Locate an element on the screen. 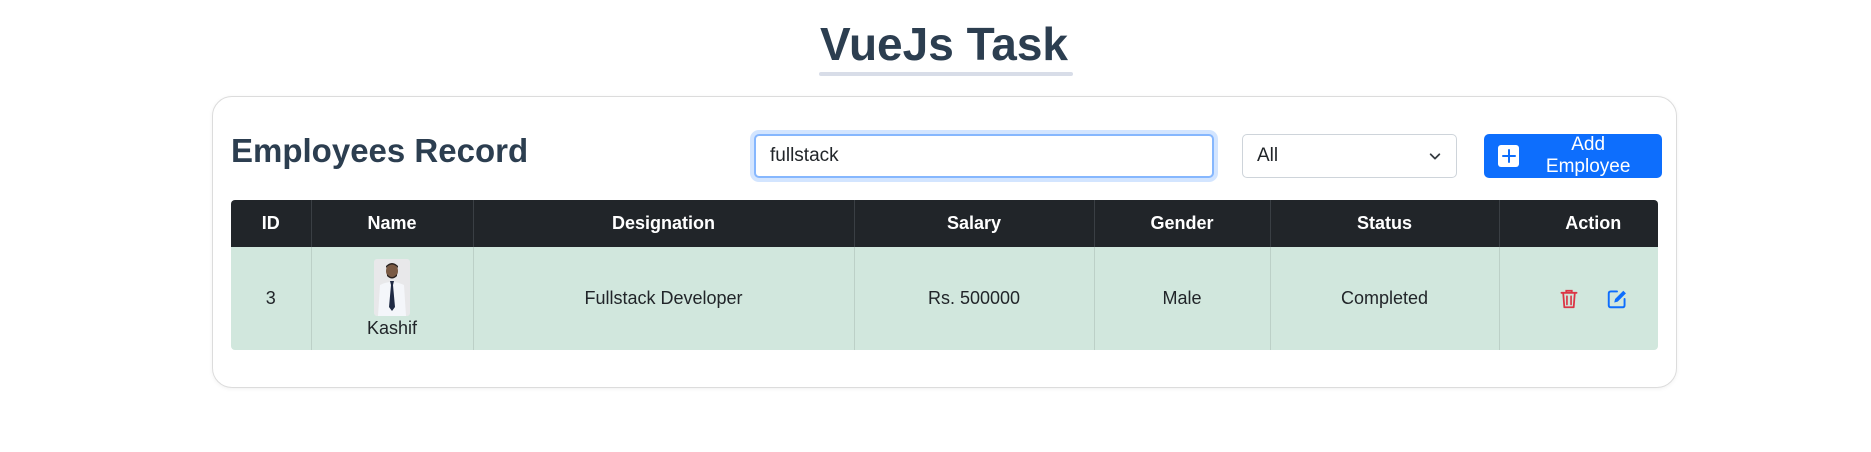  chevron-down-icon is located at coordinates (1435, 156).